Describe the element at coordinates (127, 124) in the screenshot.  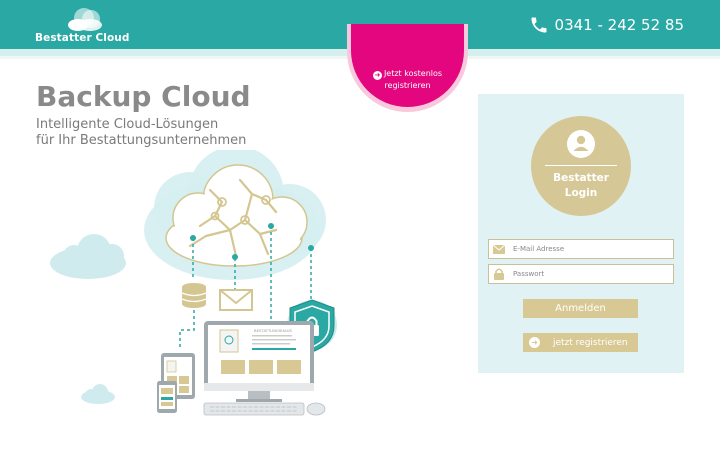
I see `subtitle-line1: Intelligente Cloud-Lösungen` at that location.